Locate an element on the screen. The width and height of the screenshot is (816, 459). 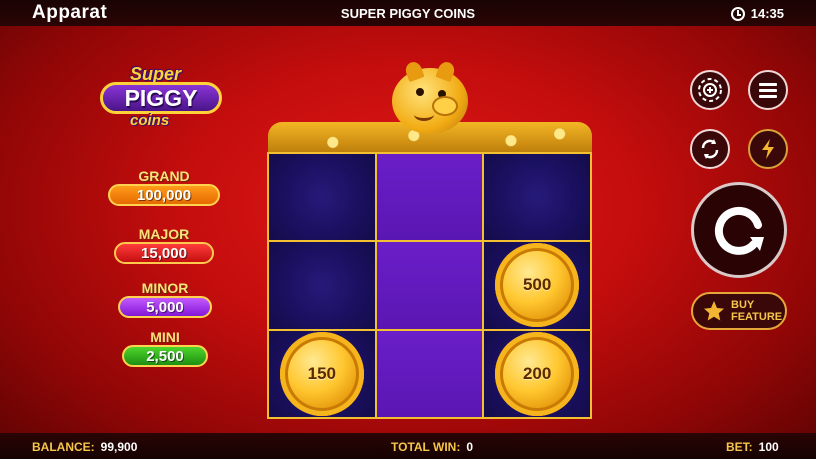
total-win-label: TOTAL WIN: is located at coordinates (426, 447).